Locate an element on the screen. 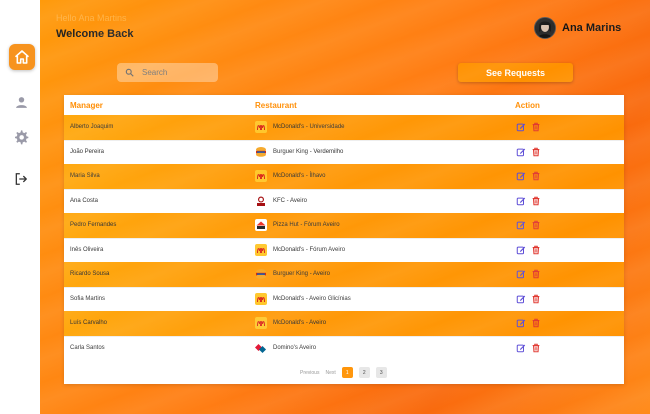 The image size is (650, 414). next-page-link: Next is located at coordinates (330, 373).